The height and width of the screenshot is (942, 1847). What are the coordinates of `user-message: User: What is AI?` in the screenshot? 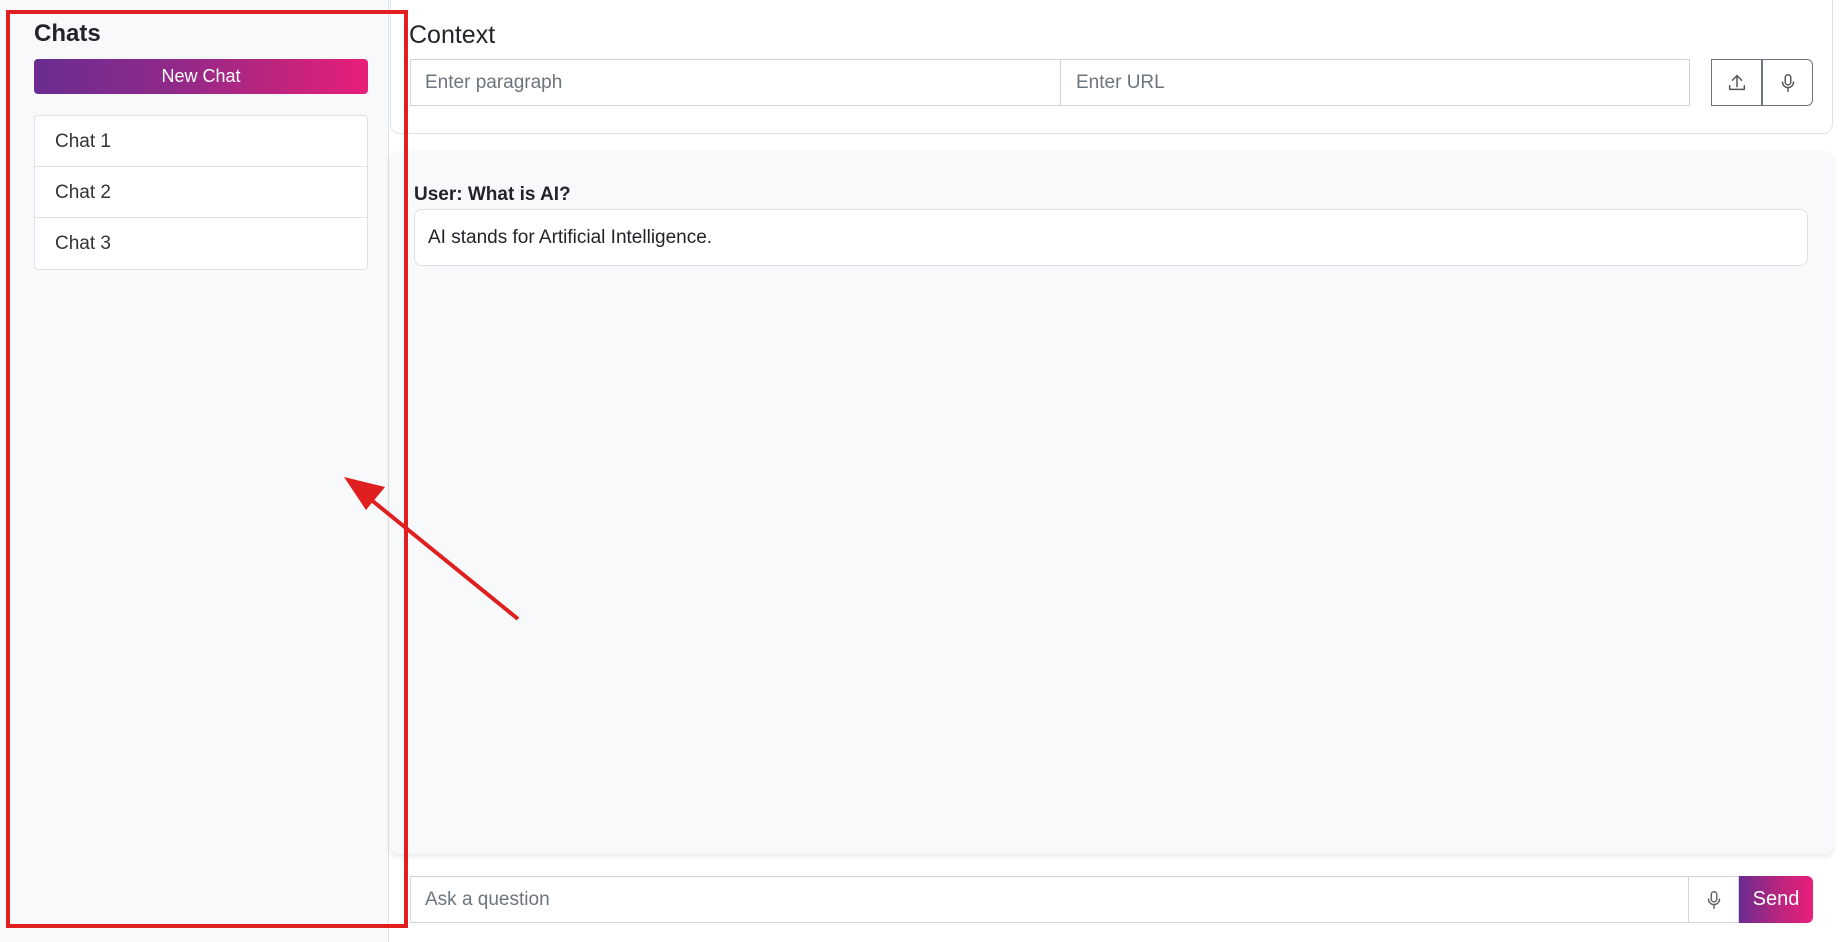 It's located at (492, 194).